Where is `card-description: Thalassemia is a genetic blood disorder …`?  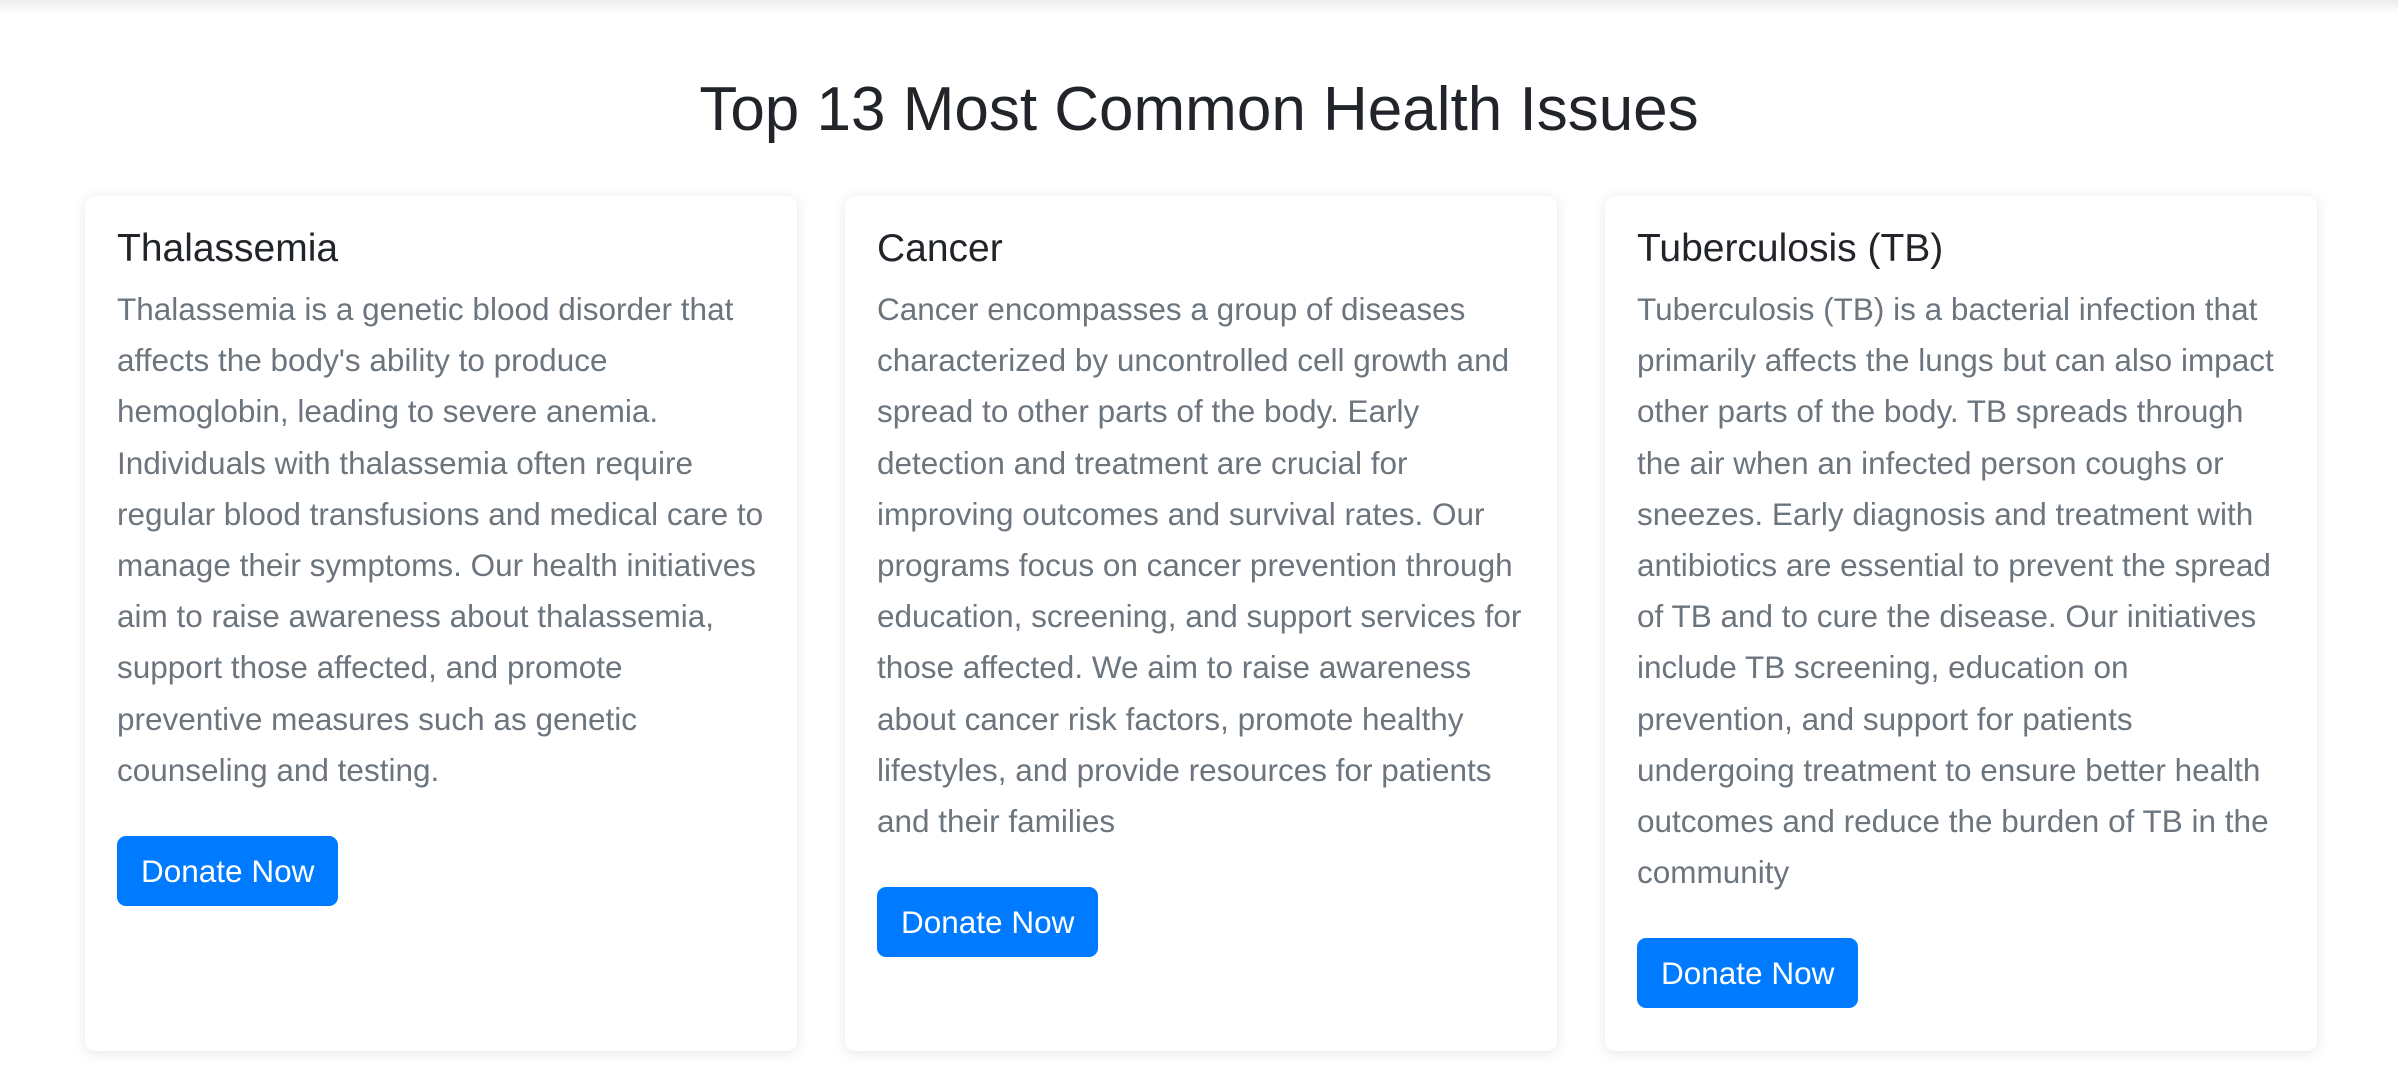 card-description: Thalassemia is a genetic blood disorder … is located at coordinates (440, 539).